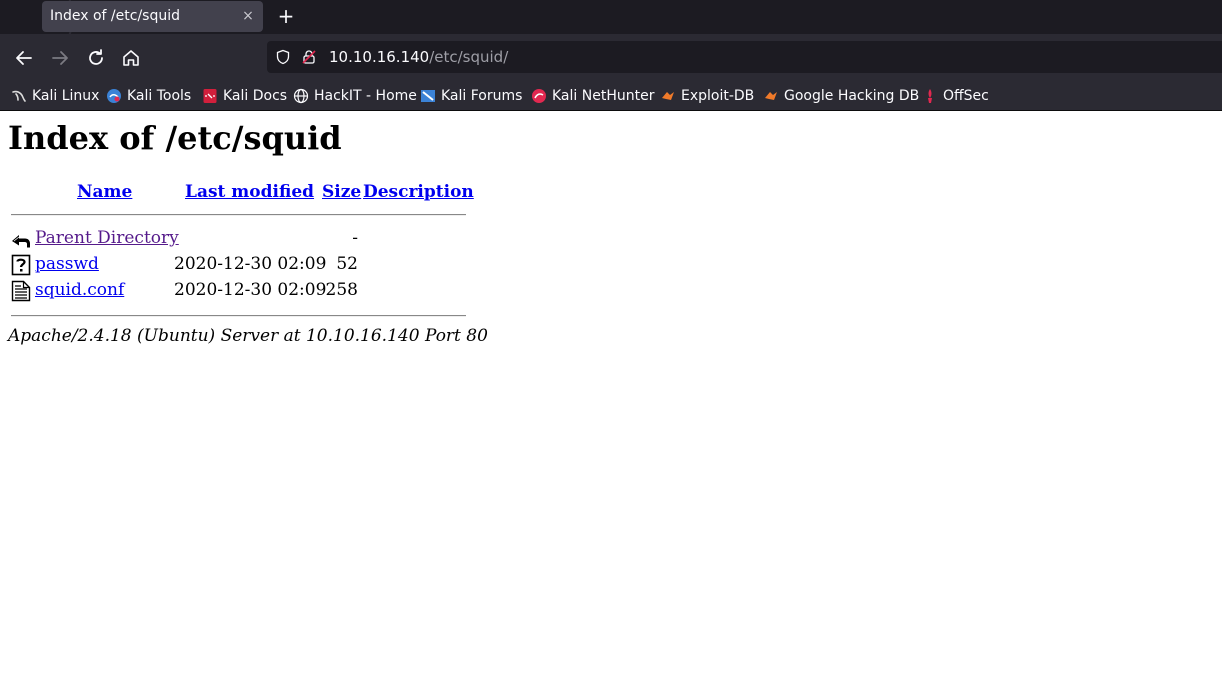 The height and width of the screenshot is (684, 1222). Describe the element at coordinates (347, 264) in the screenshot. I see `file-size: 52` at that location.